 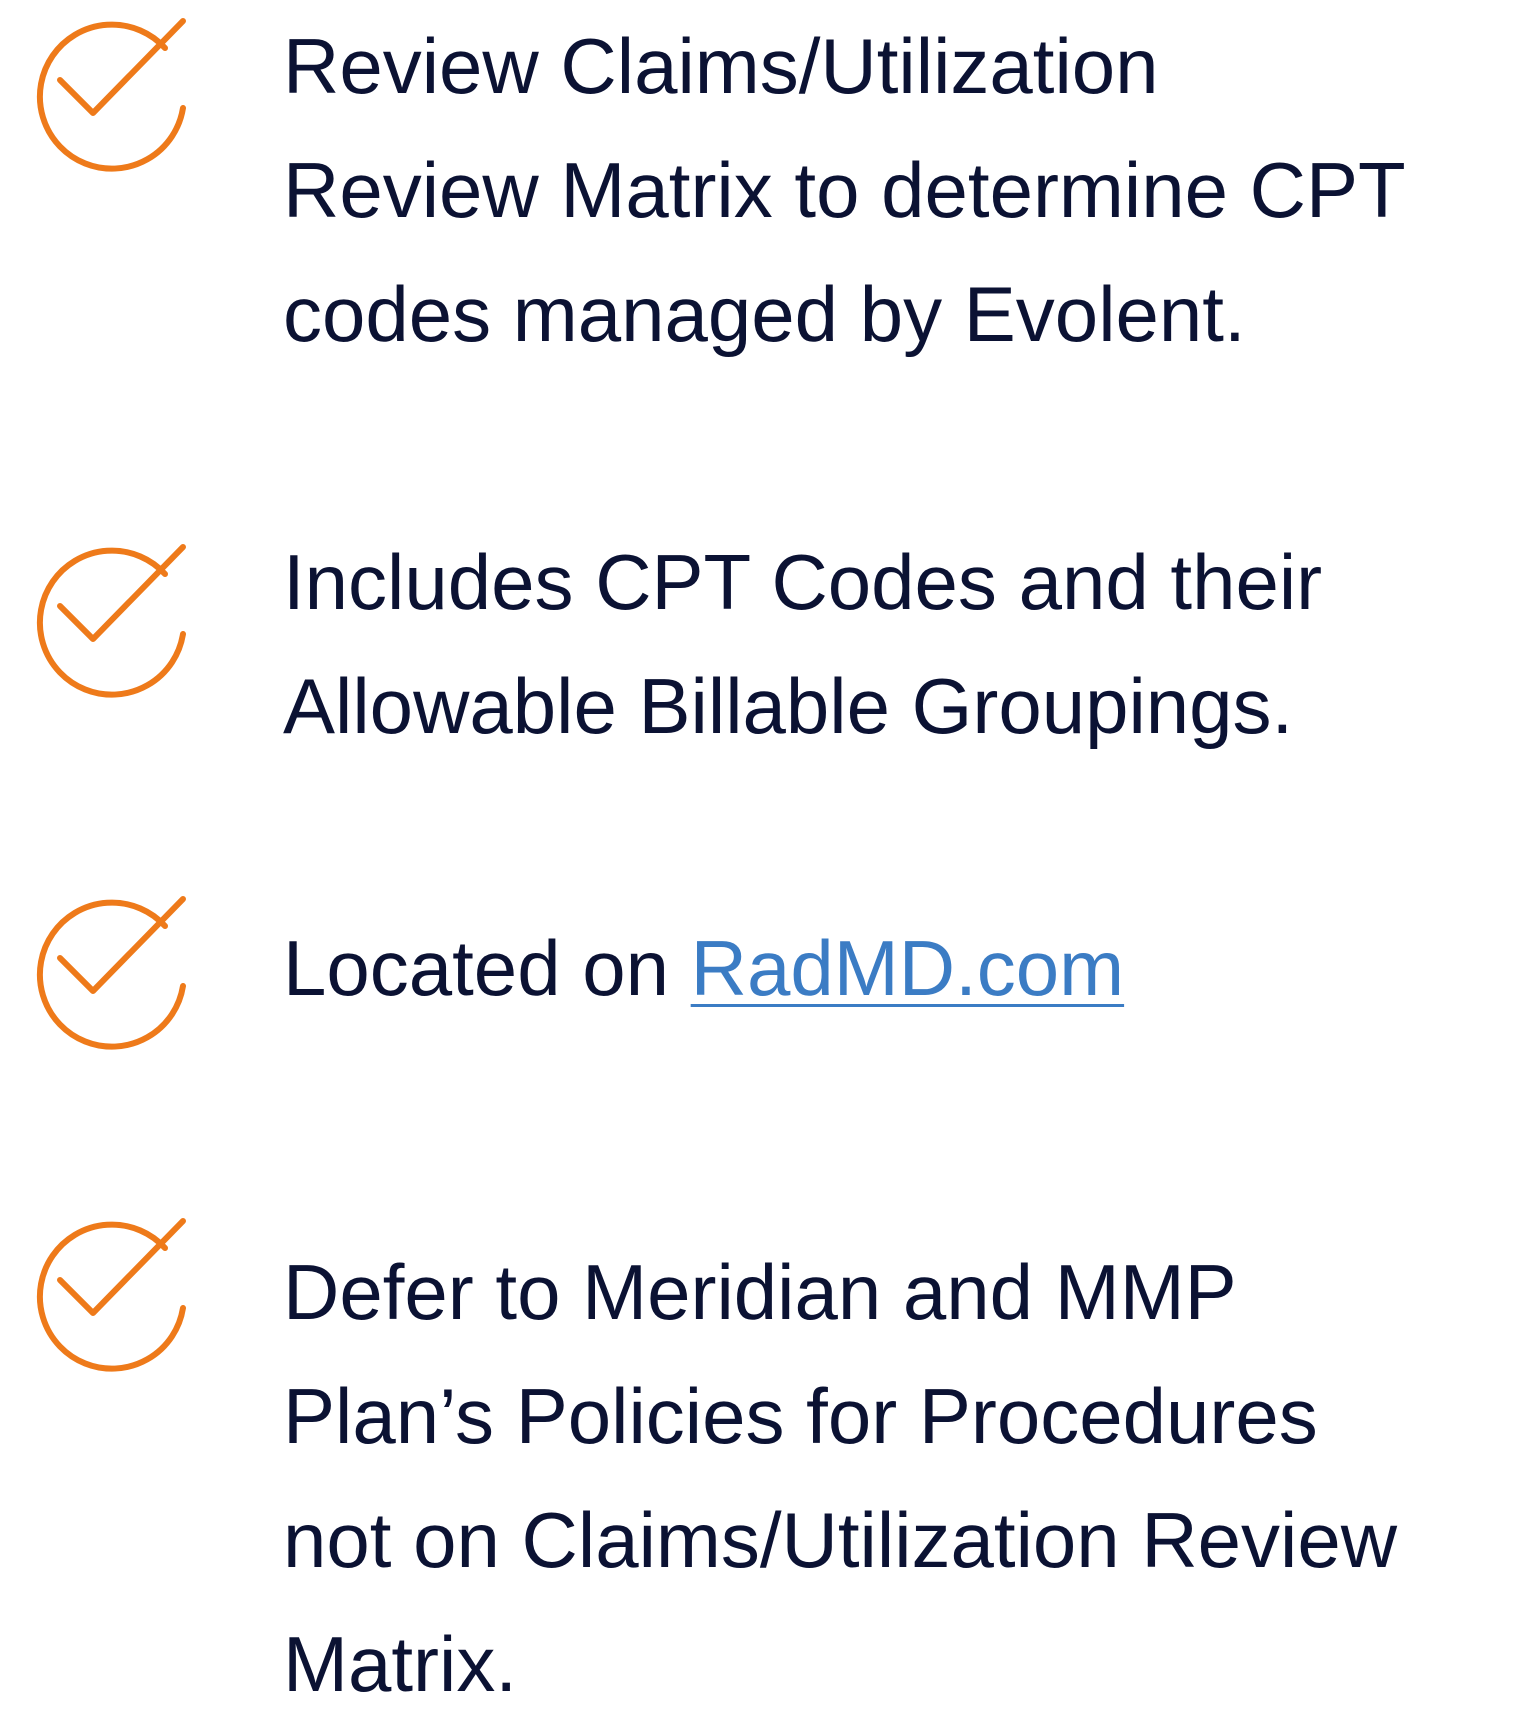 What do you see at coordinates (840, 1540) in the screenshot?
I see `text-line: not on Claims/Utilization Review` at bounding box center [840, 1540].